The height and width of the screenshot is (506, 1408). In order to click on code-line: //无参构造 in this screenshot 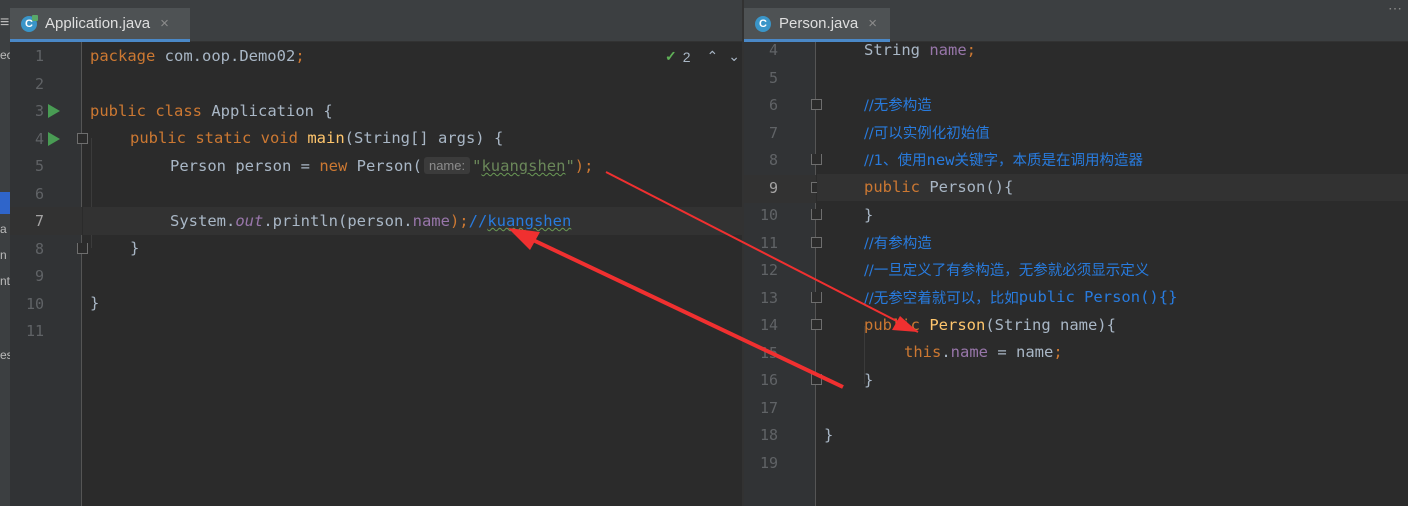, I will do `click(898, 106)`.